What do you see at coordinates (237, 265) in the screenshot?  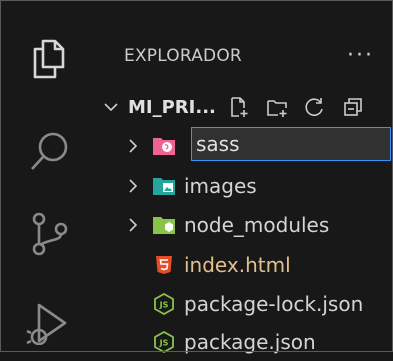 I see `tree-item-label: index.html` at bounding box center [237, 265].